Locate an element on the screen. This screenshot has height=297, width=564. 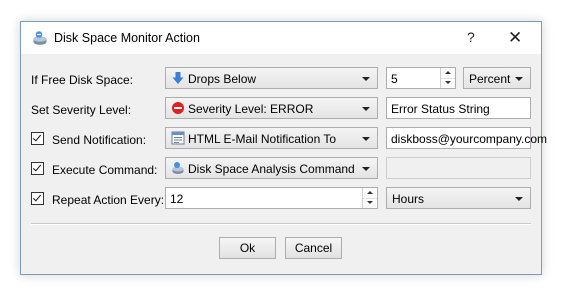
command-argument-input is located at coordinates (458, 168).